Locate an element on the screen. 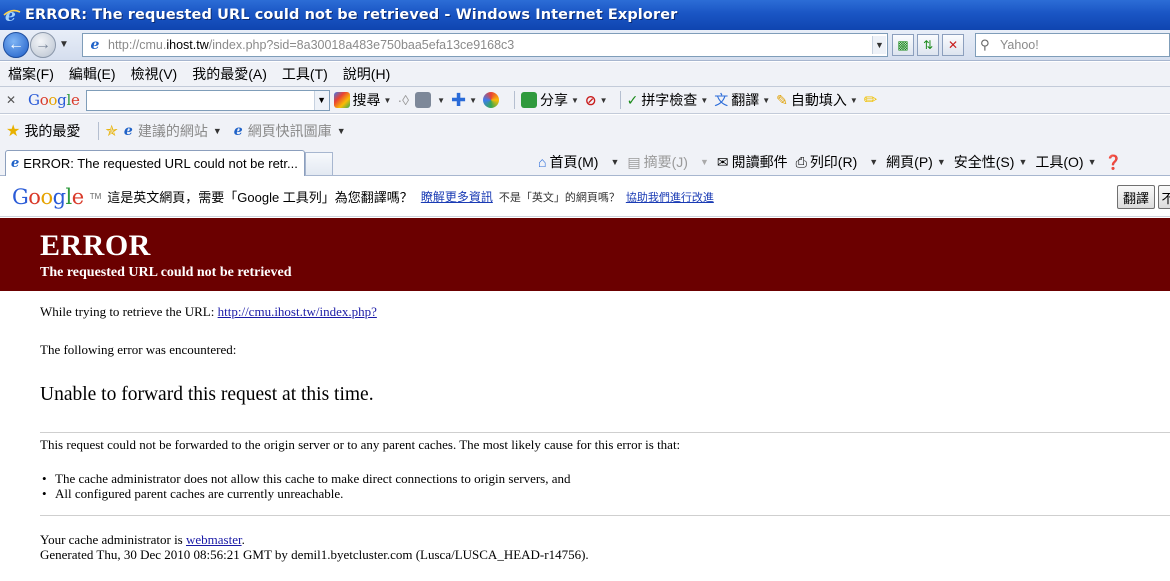 This screenshot has height=581, width=1170. sidewiki-icon is located at coordinates (491, 100).